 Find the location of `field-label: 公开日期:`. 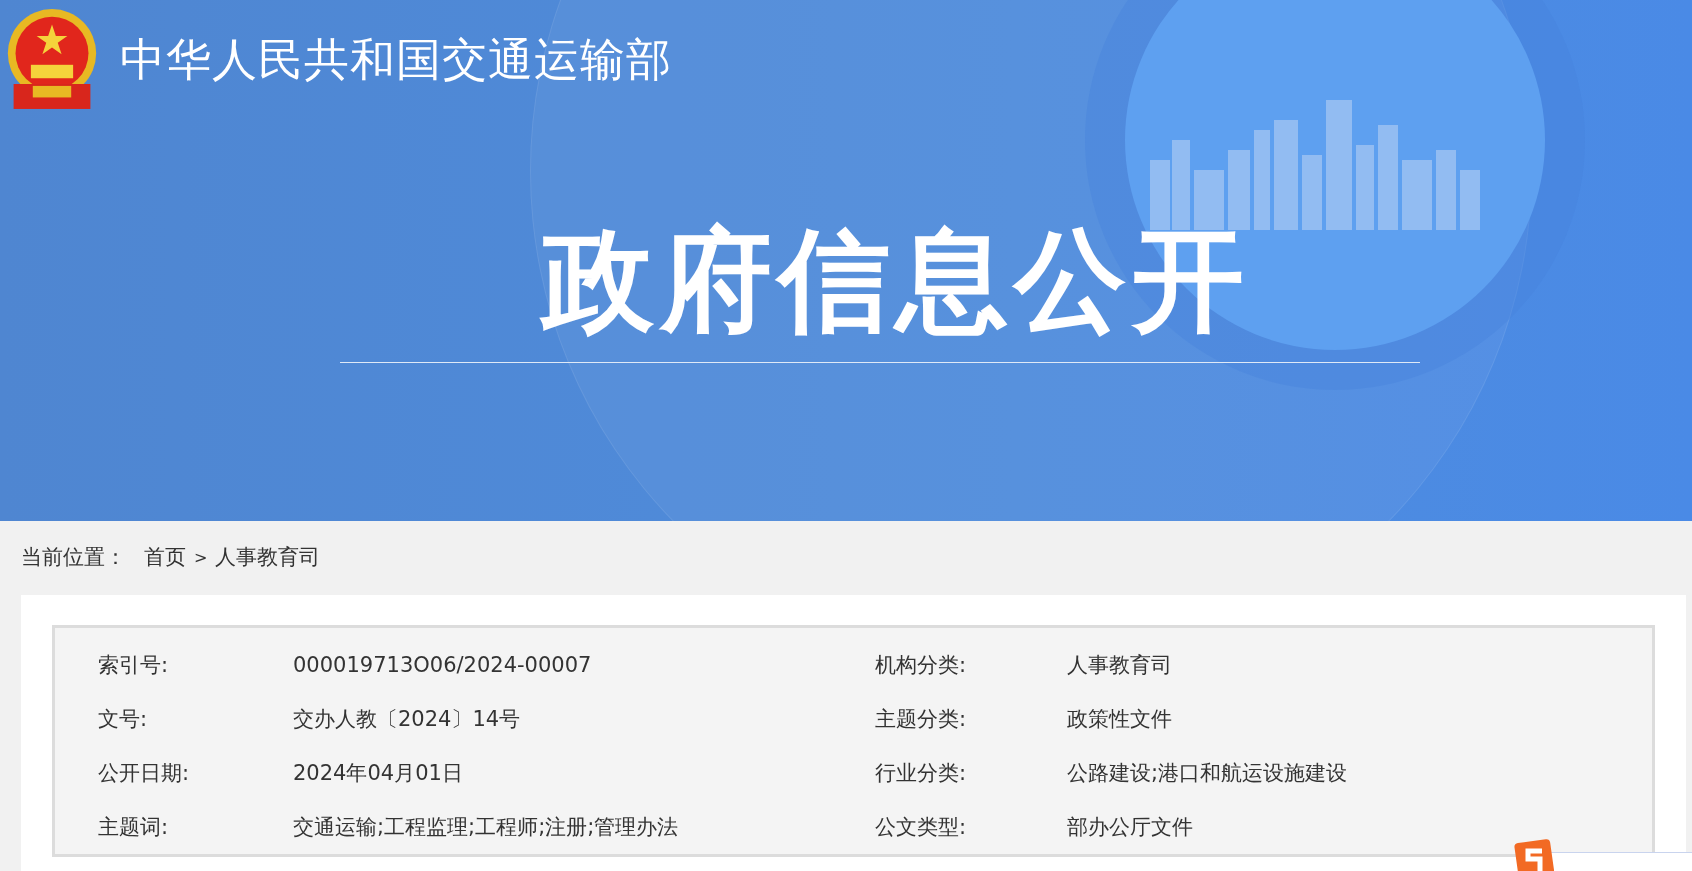

field-label: 公开日期: is located at coordinates (144, 773).